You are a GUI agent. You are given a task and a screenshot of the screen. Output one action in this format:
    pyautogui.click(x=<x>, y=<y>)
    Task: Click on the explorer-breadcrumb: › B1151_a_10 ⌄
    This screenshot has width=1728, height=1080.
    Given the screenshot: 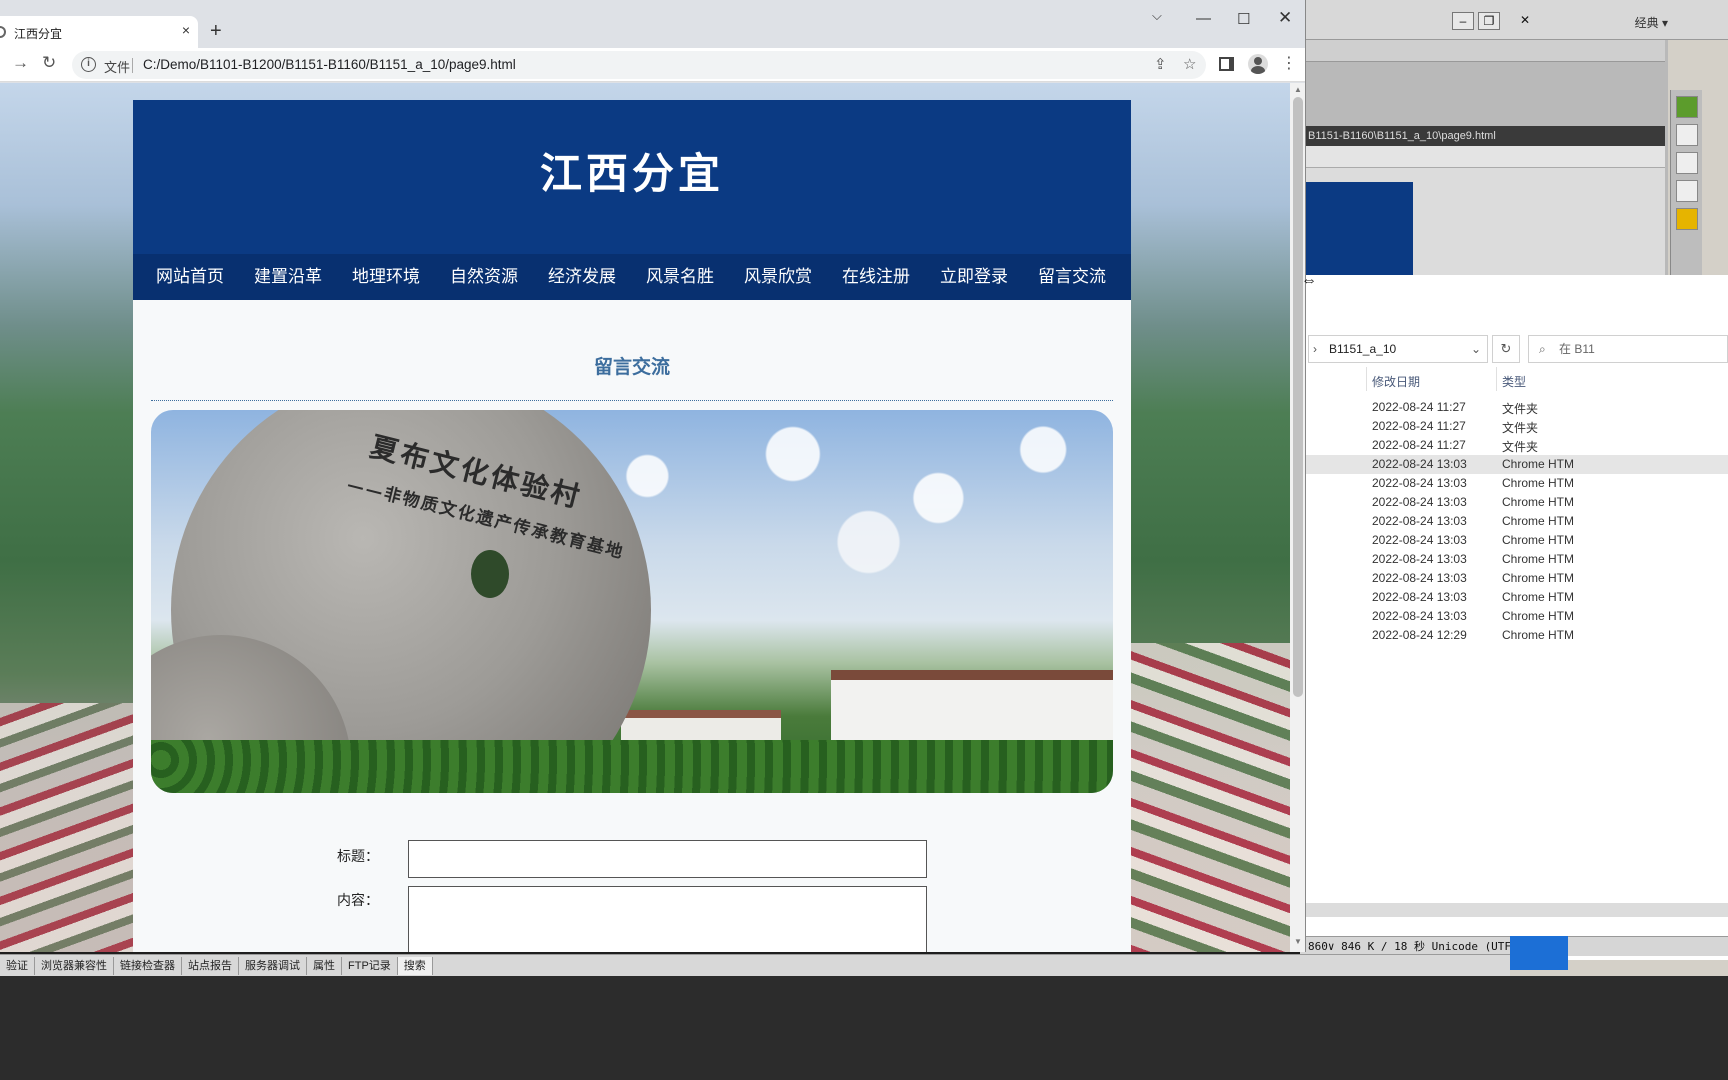 What is the action you would take?
    pyautogui.click(x=1398, y=349)
    